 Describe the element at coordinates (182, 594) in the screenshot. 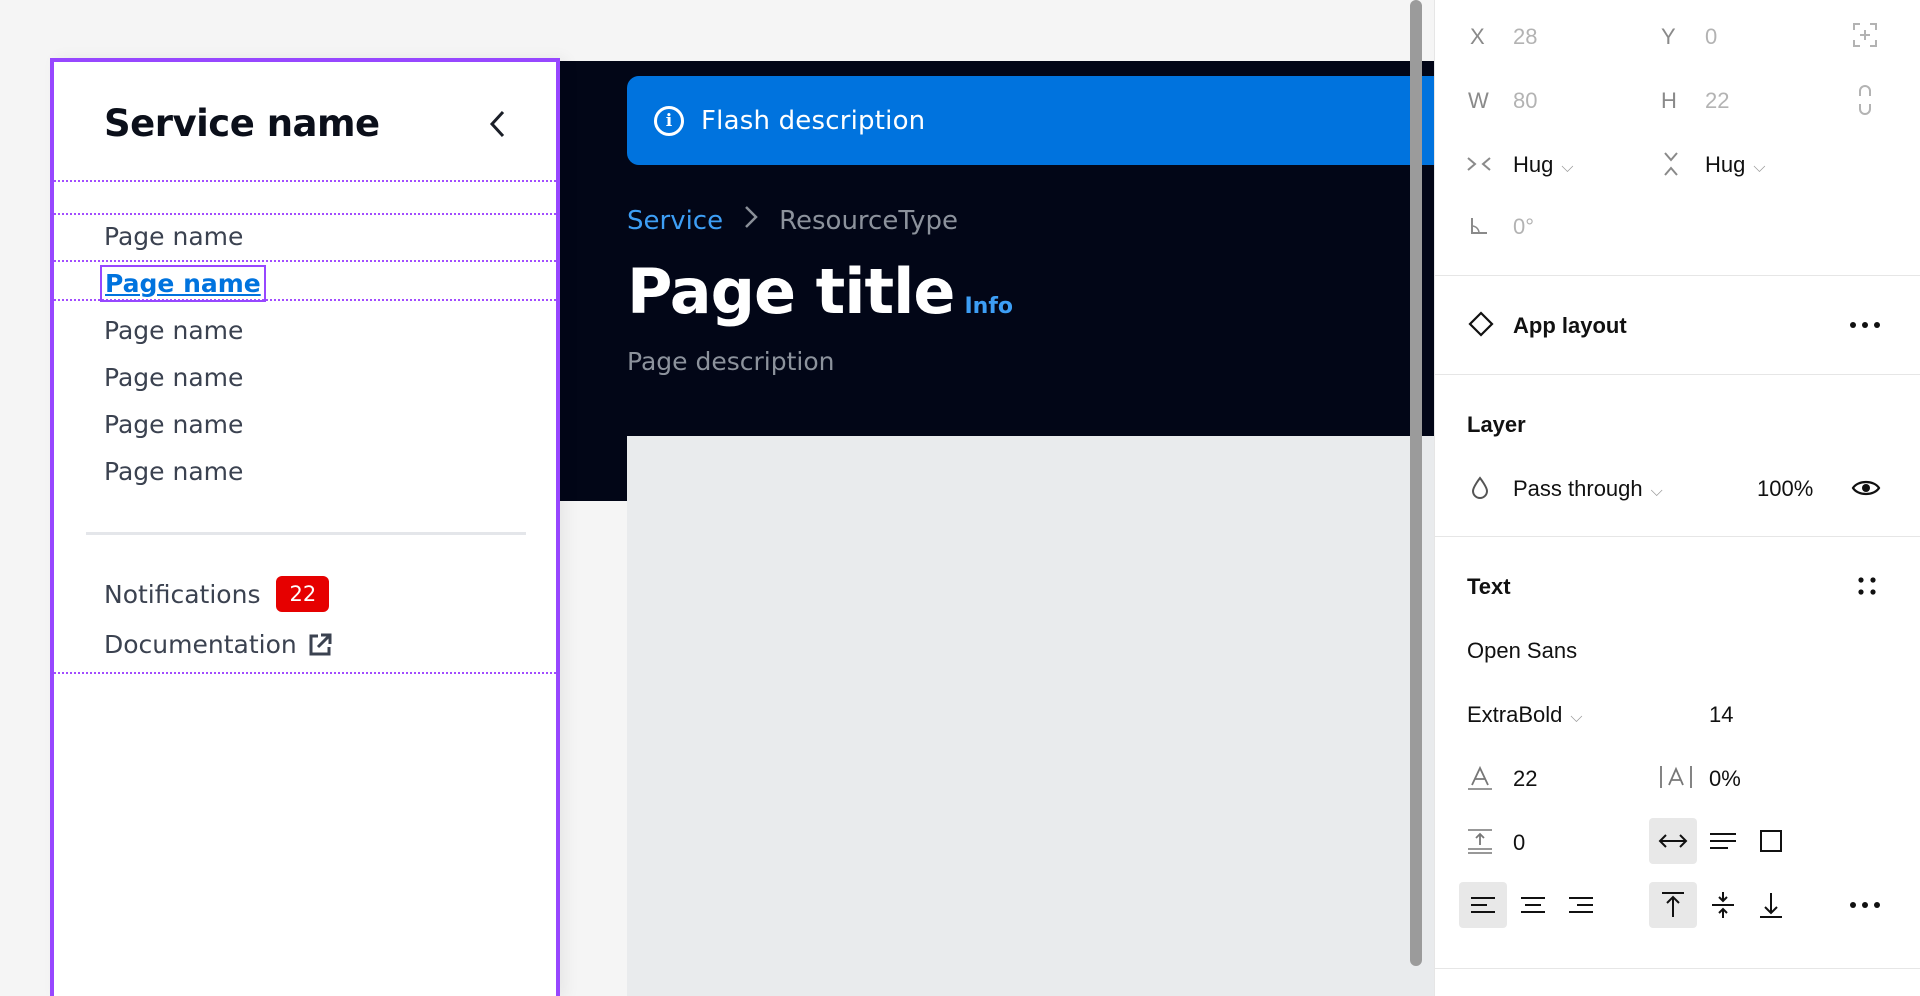

I see `notifications-label: Notifications` at that location.